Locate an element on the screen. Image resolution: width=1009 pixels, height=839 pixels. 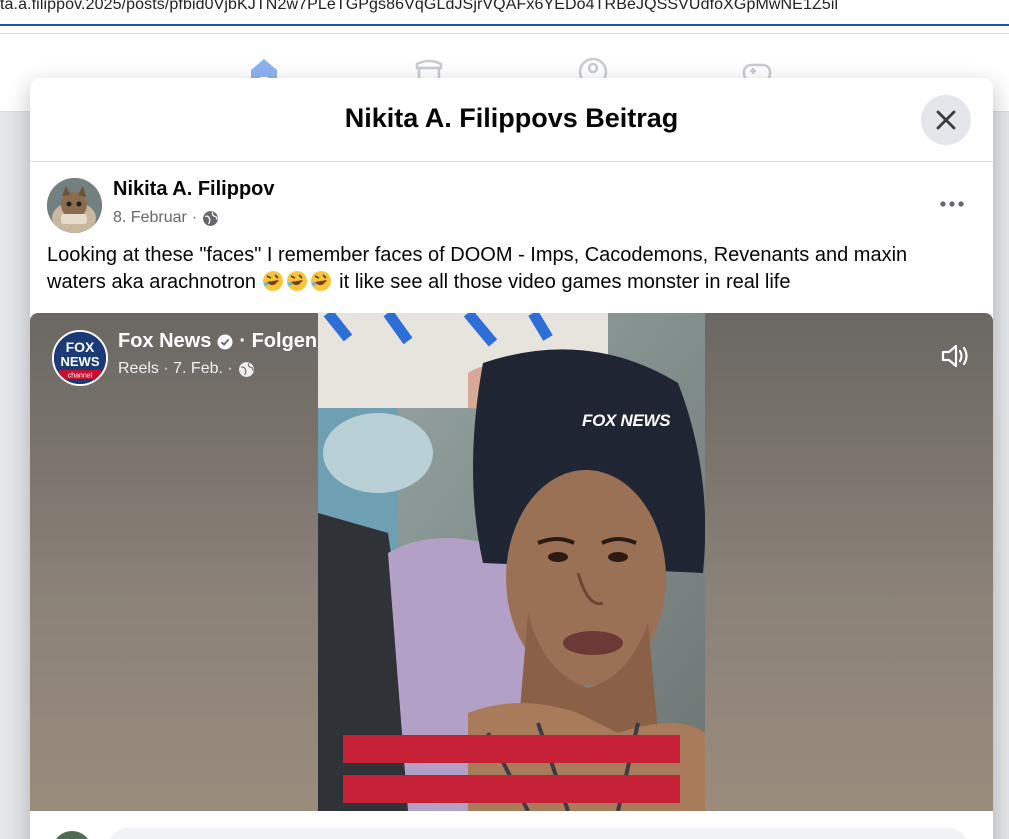
follow-button: · Folgen is located at coordinates (278, 341).